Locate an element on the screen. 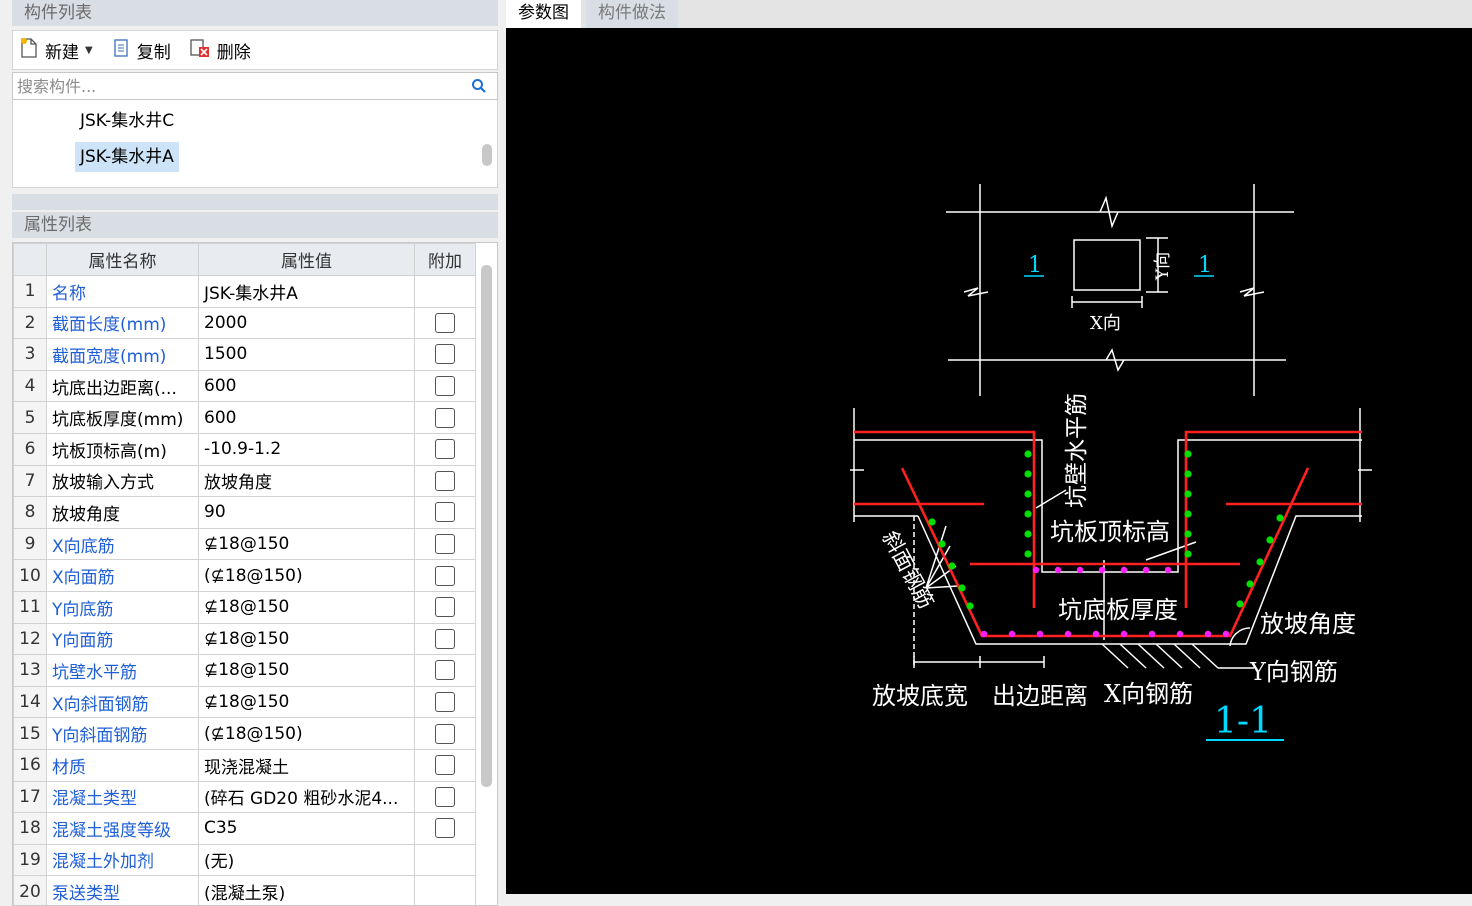  table-row: 2 截面长度(mm) 2000 is located at coordinates (244, 323).